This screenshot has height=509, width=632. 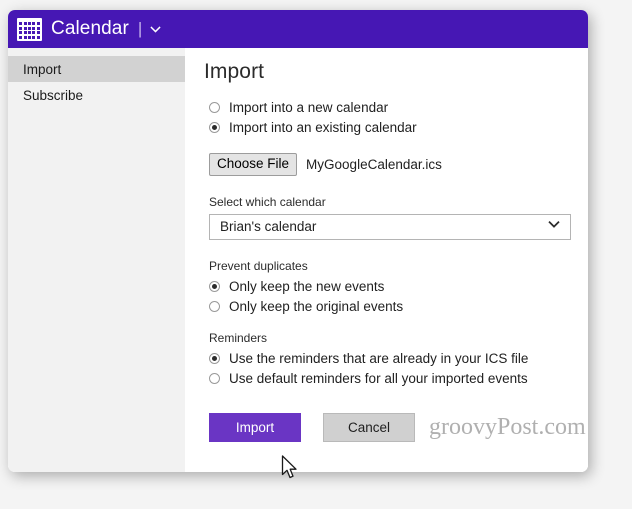 I want to click on title-chevron-down-icon, so click(x=155, y=29).